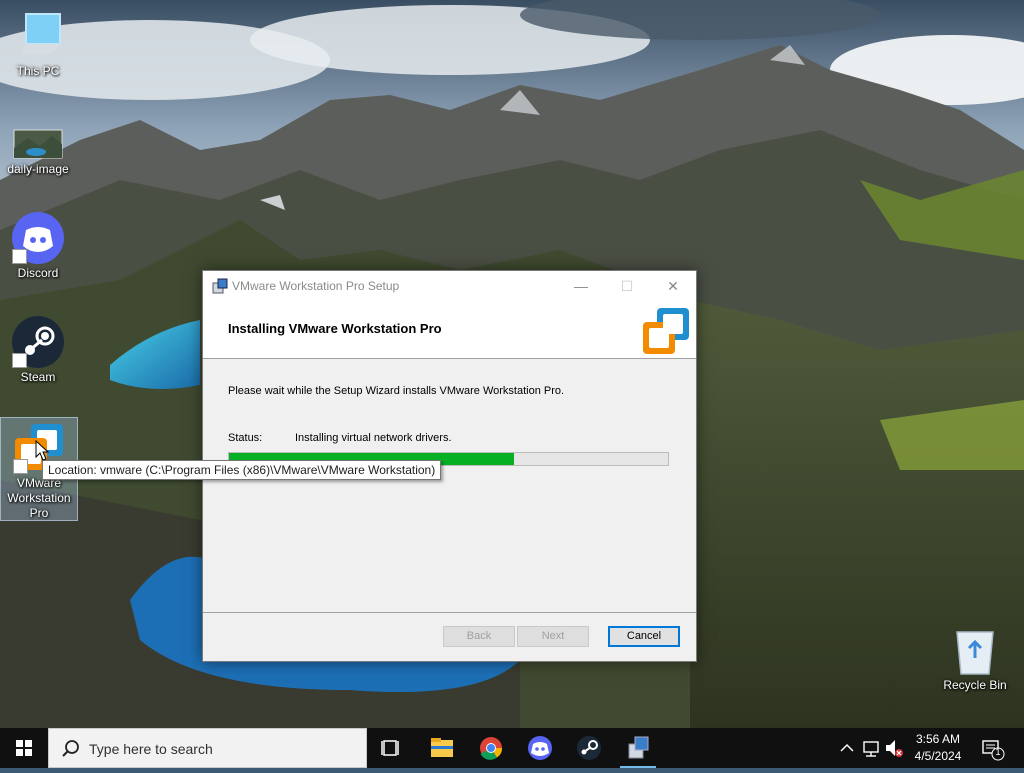  What do you see at coordinates (644, 636) in the screenshot?
I see `cancel-button: Cancel` at bounding box center [644, 636].